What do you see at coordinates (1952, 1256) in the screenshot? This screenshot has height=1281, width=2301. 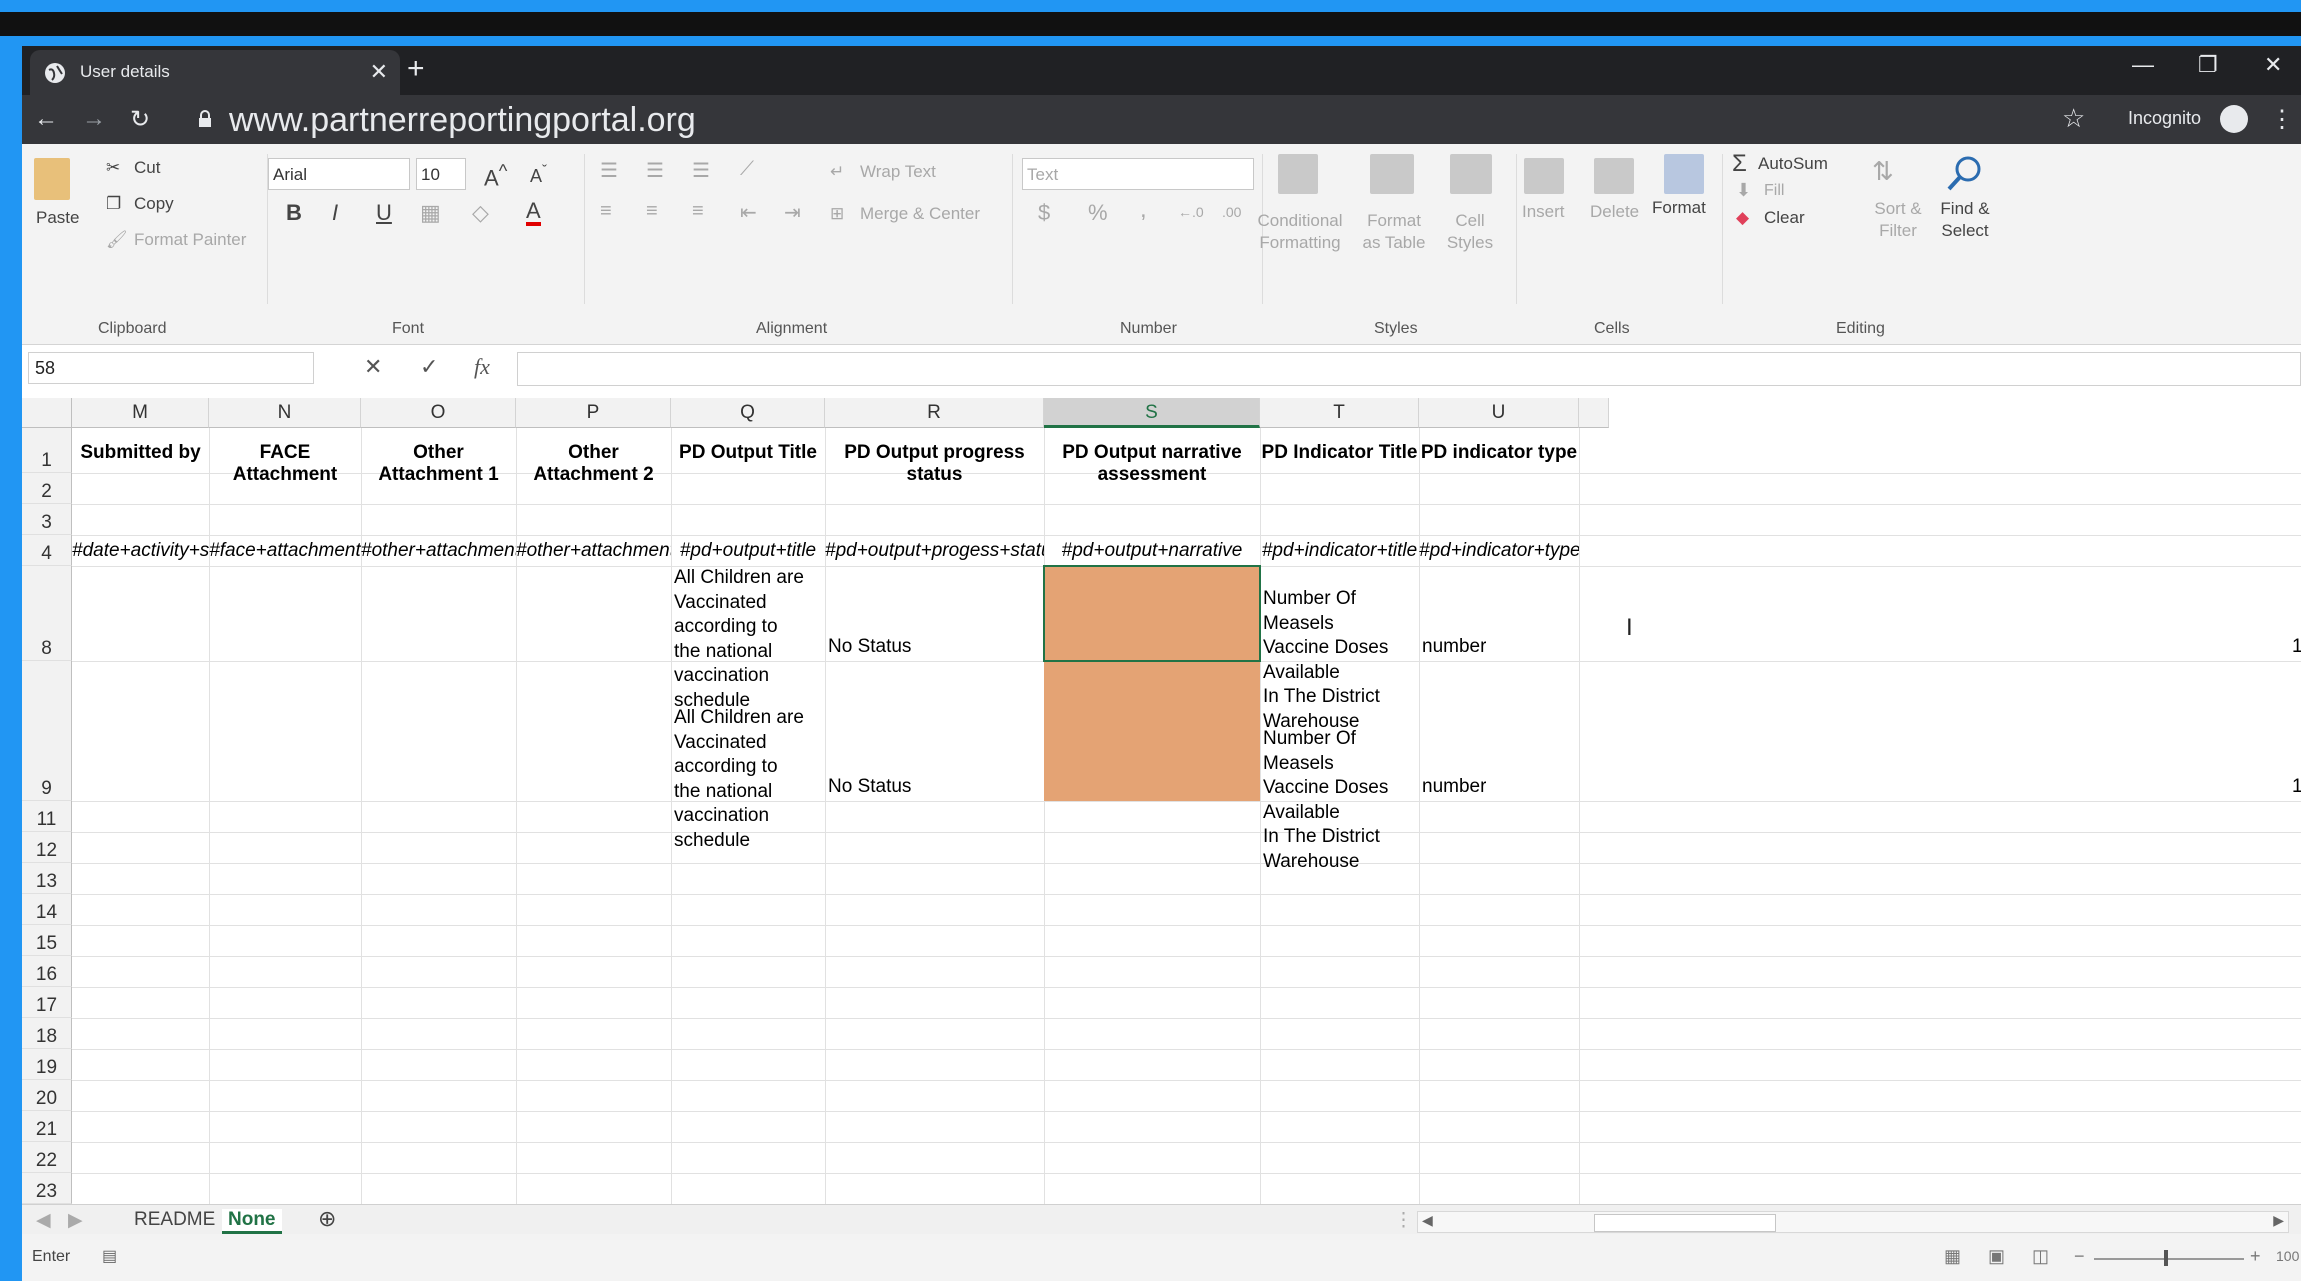 I see `normal-view-icon: ▦` at bounding box center [1952, 1256].